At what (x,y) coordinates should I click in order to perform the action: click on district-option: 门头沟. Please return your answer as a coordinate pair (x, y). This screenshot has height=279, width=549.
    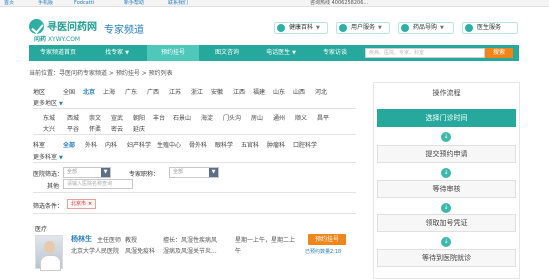
    Looking at the image, I should click on (232, 117).